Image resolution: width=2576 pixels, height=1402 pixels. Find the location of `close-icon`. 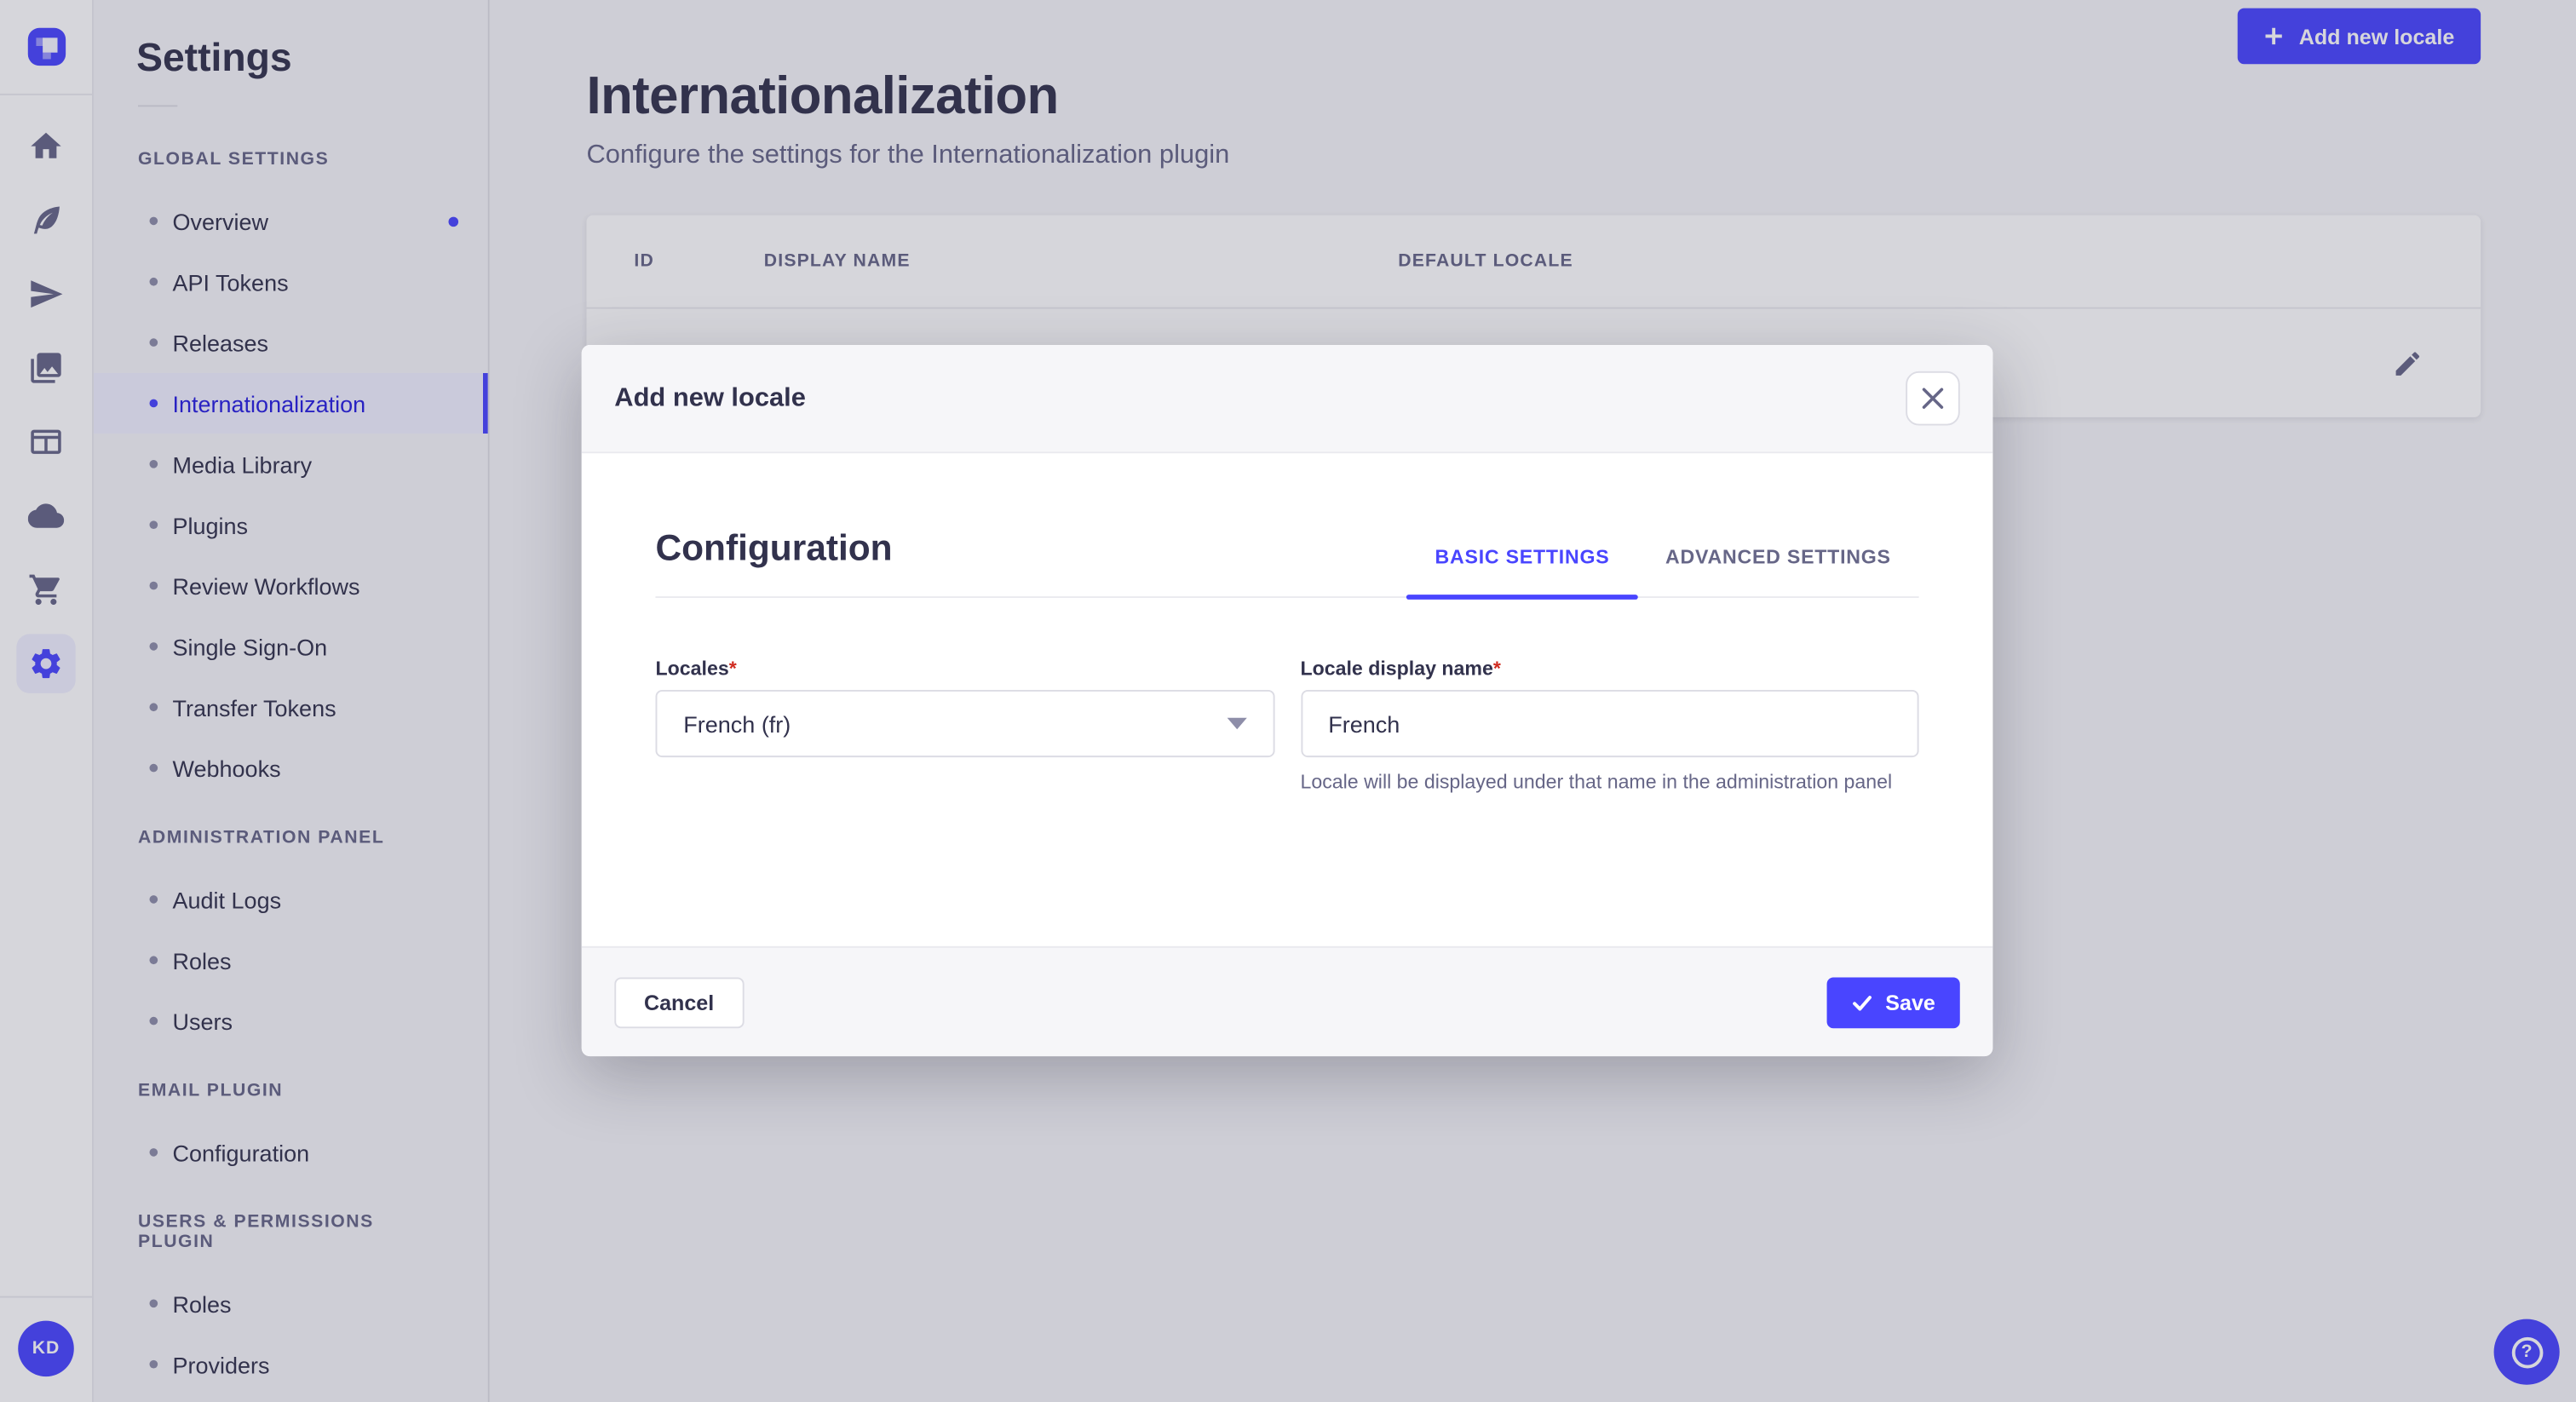

close-icon is located at coordinates (1933, 398).